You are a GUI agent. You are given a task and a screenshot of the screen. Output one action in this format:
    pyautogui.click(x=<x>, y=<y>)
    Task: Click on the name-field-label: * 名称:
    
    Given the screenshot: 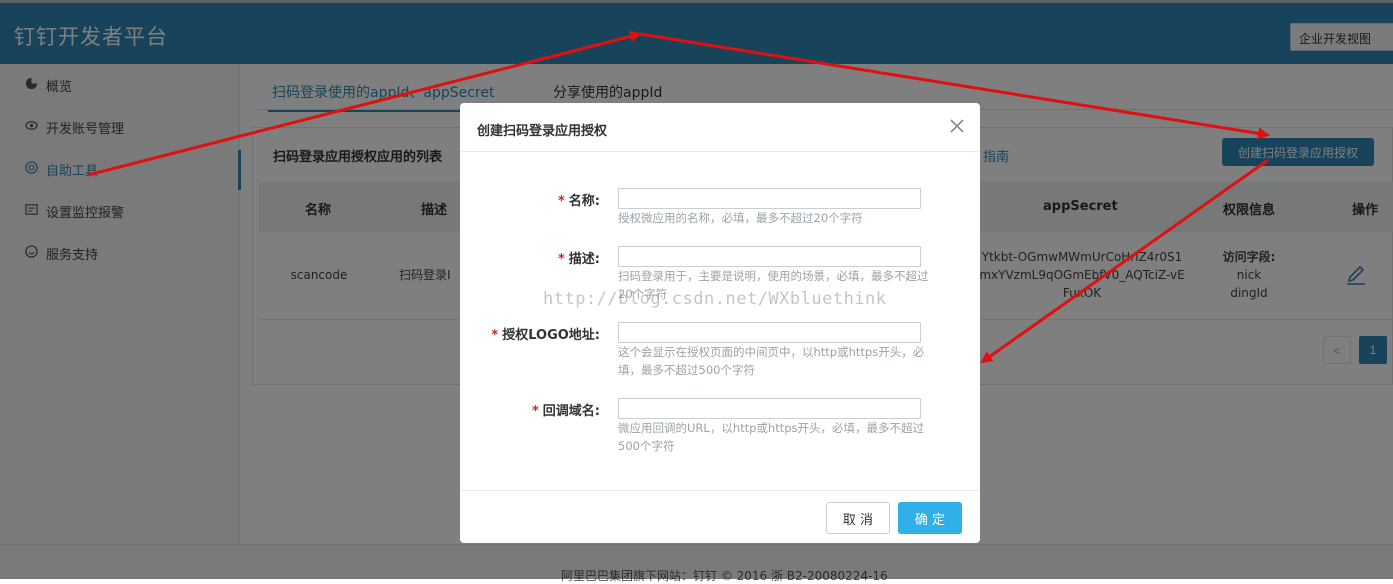 What is the action you would take?
    pyautogui.click(x=550, y=199)
    